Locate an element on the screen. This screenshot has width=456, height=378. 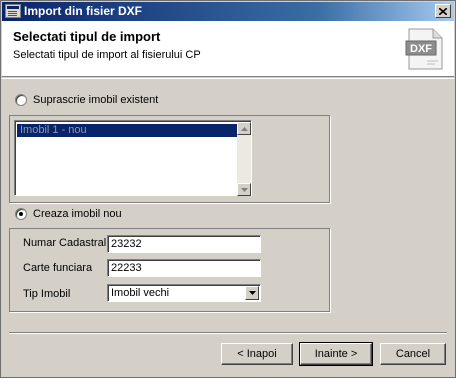
scroll-down-button is located at coordinates (244, 189).